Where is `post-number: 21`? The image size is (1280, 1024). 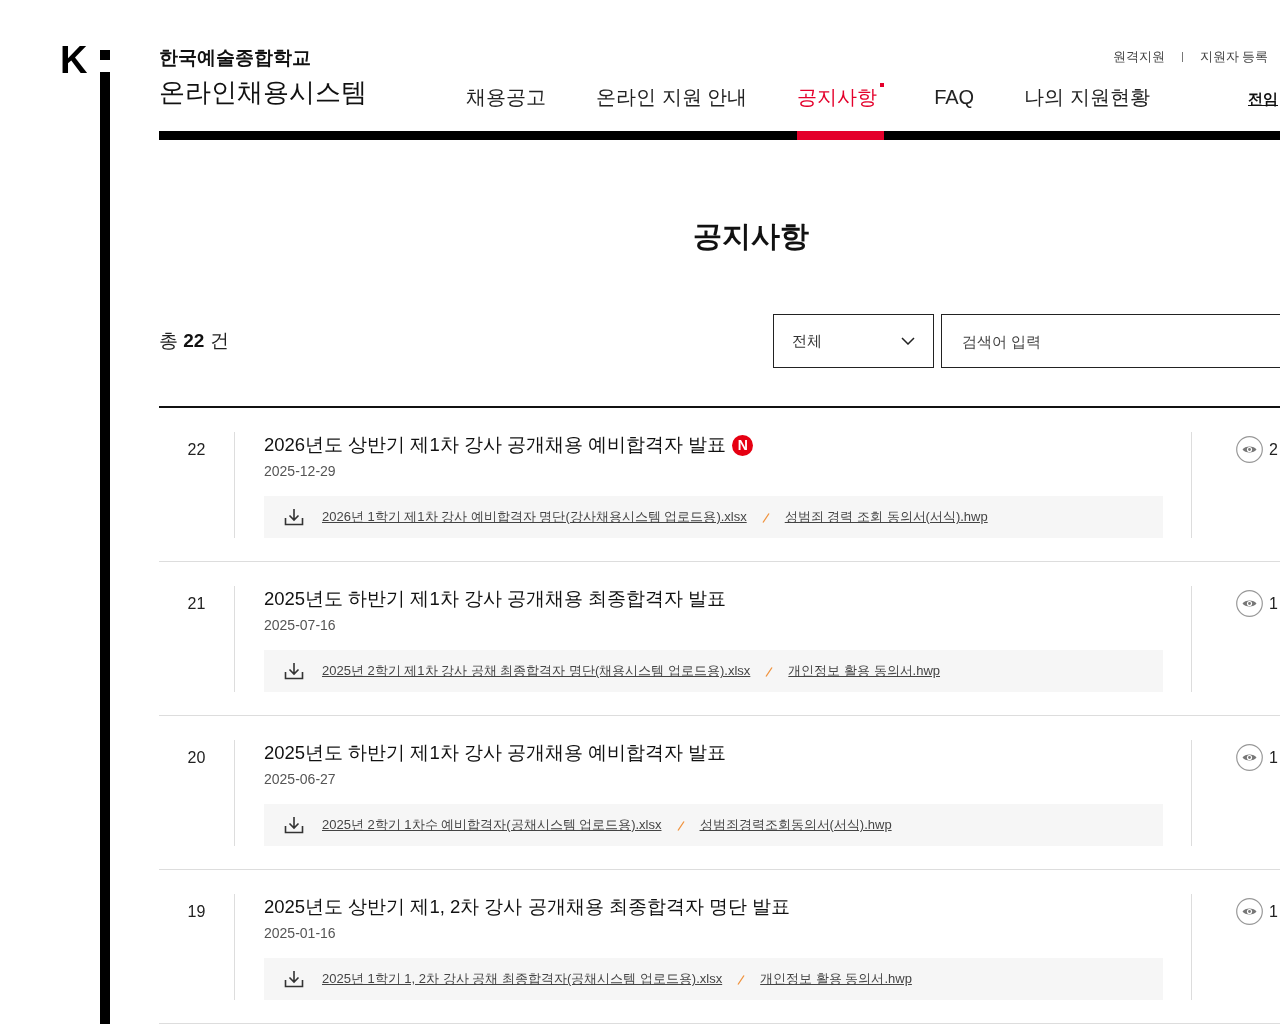
post-number: 21 is located at coordinates (196, 604).